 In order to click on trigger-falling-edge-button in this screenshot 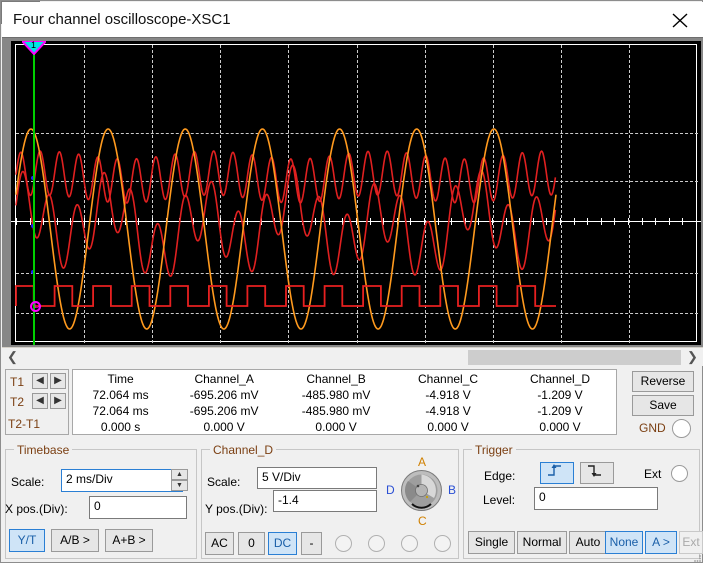, I will do `click(597, 473)`.